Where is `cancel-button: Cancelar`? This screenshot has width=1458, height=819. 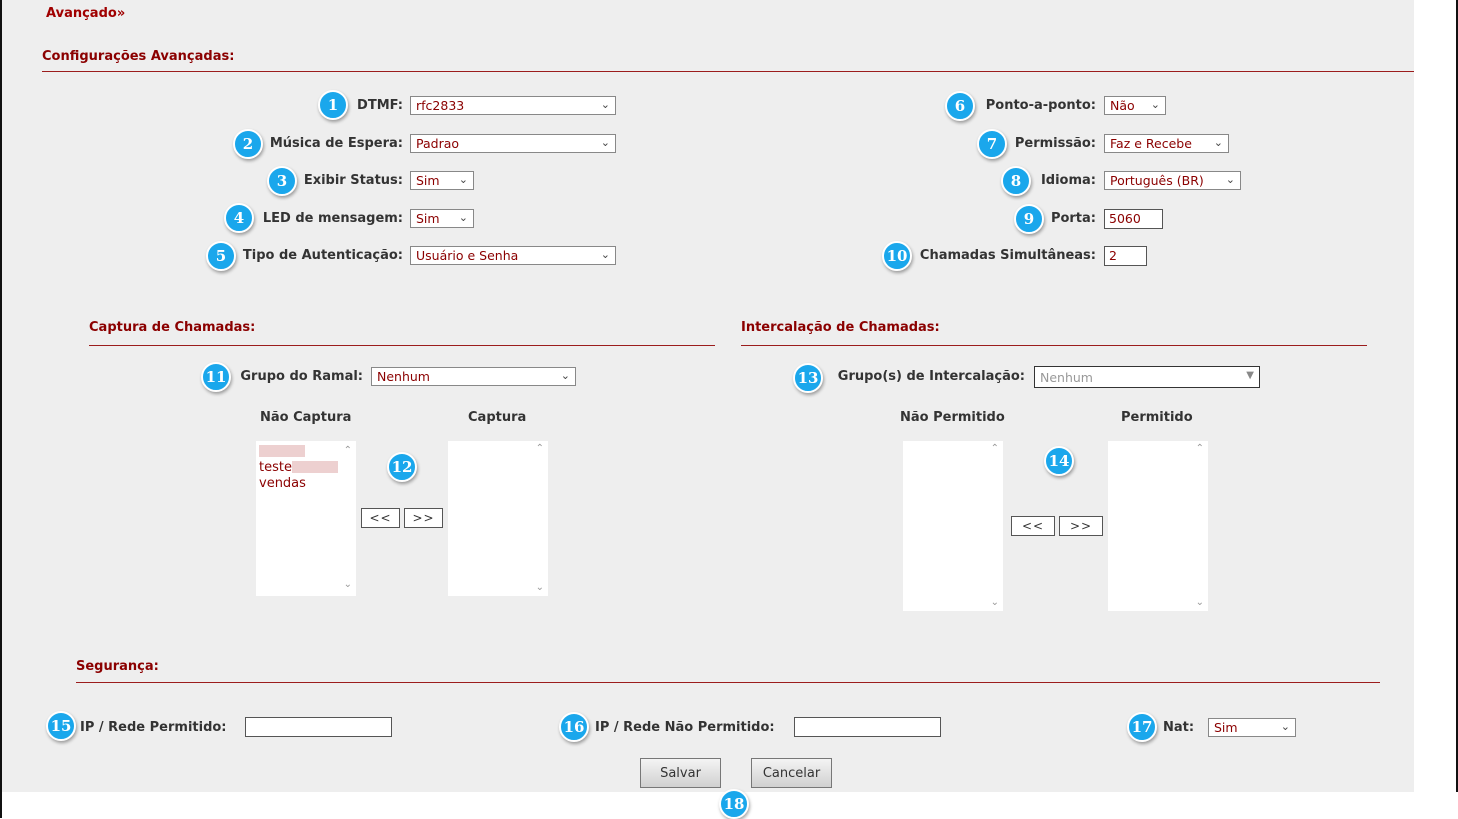
cancel-button: Cancelar is located at coordinates (791, 773).